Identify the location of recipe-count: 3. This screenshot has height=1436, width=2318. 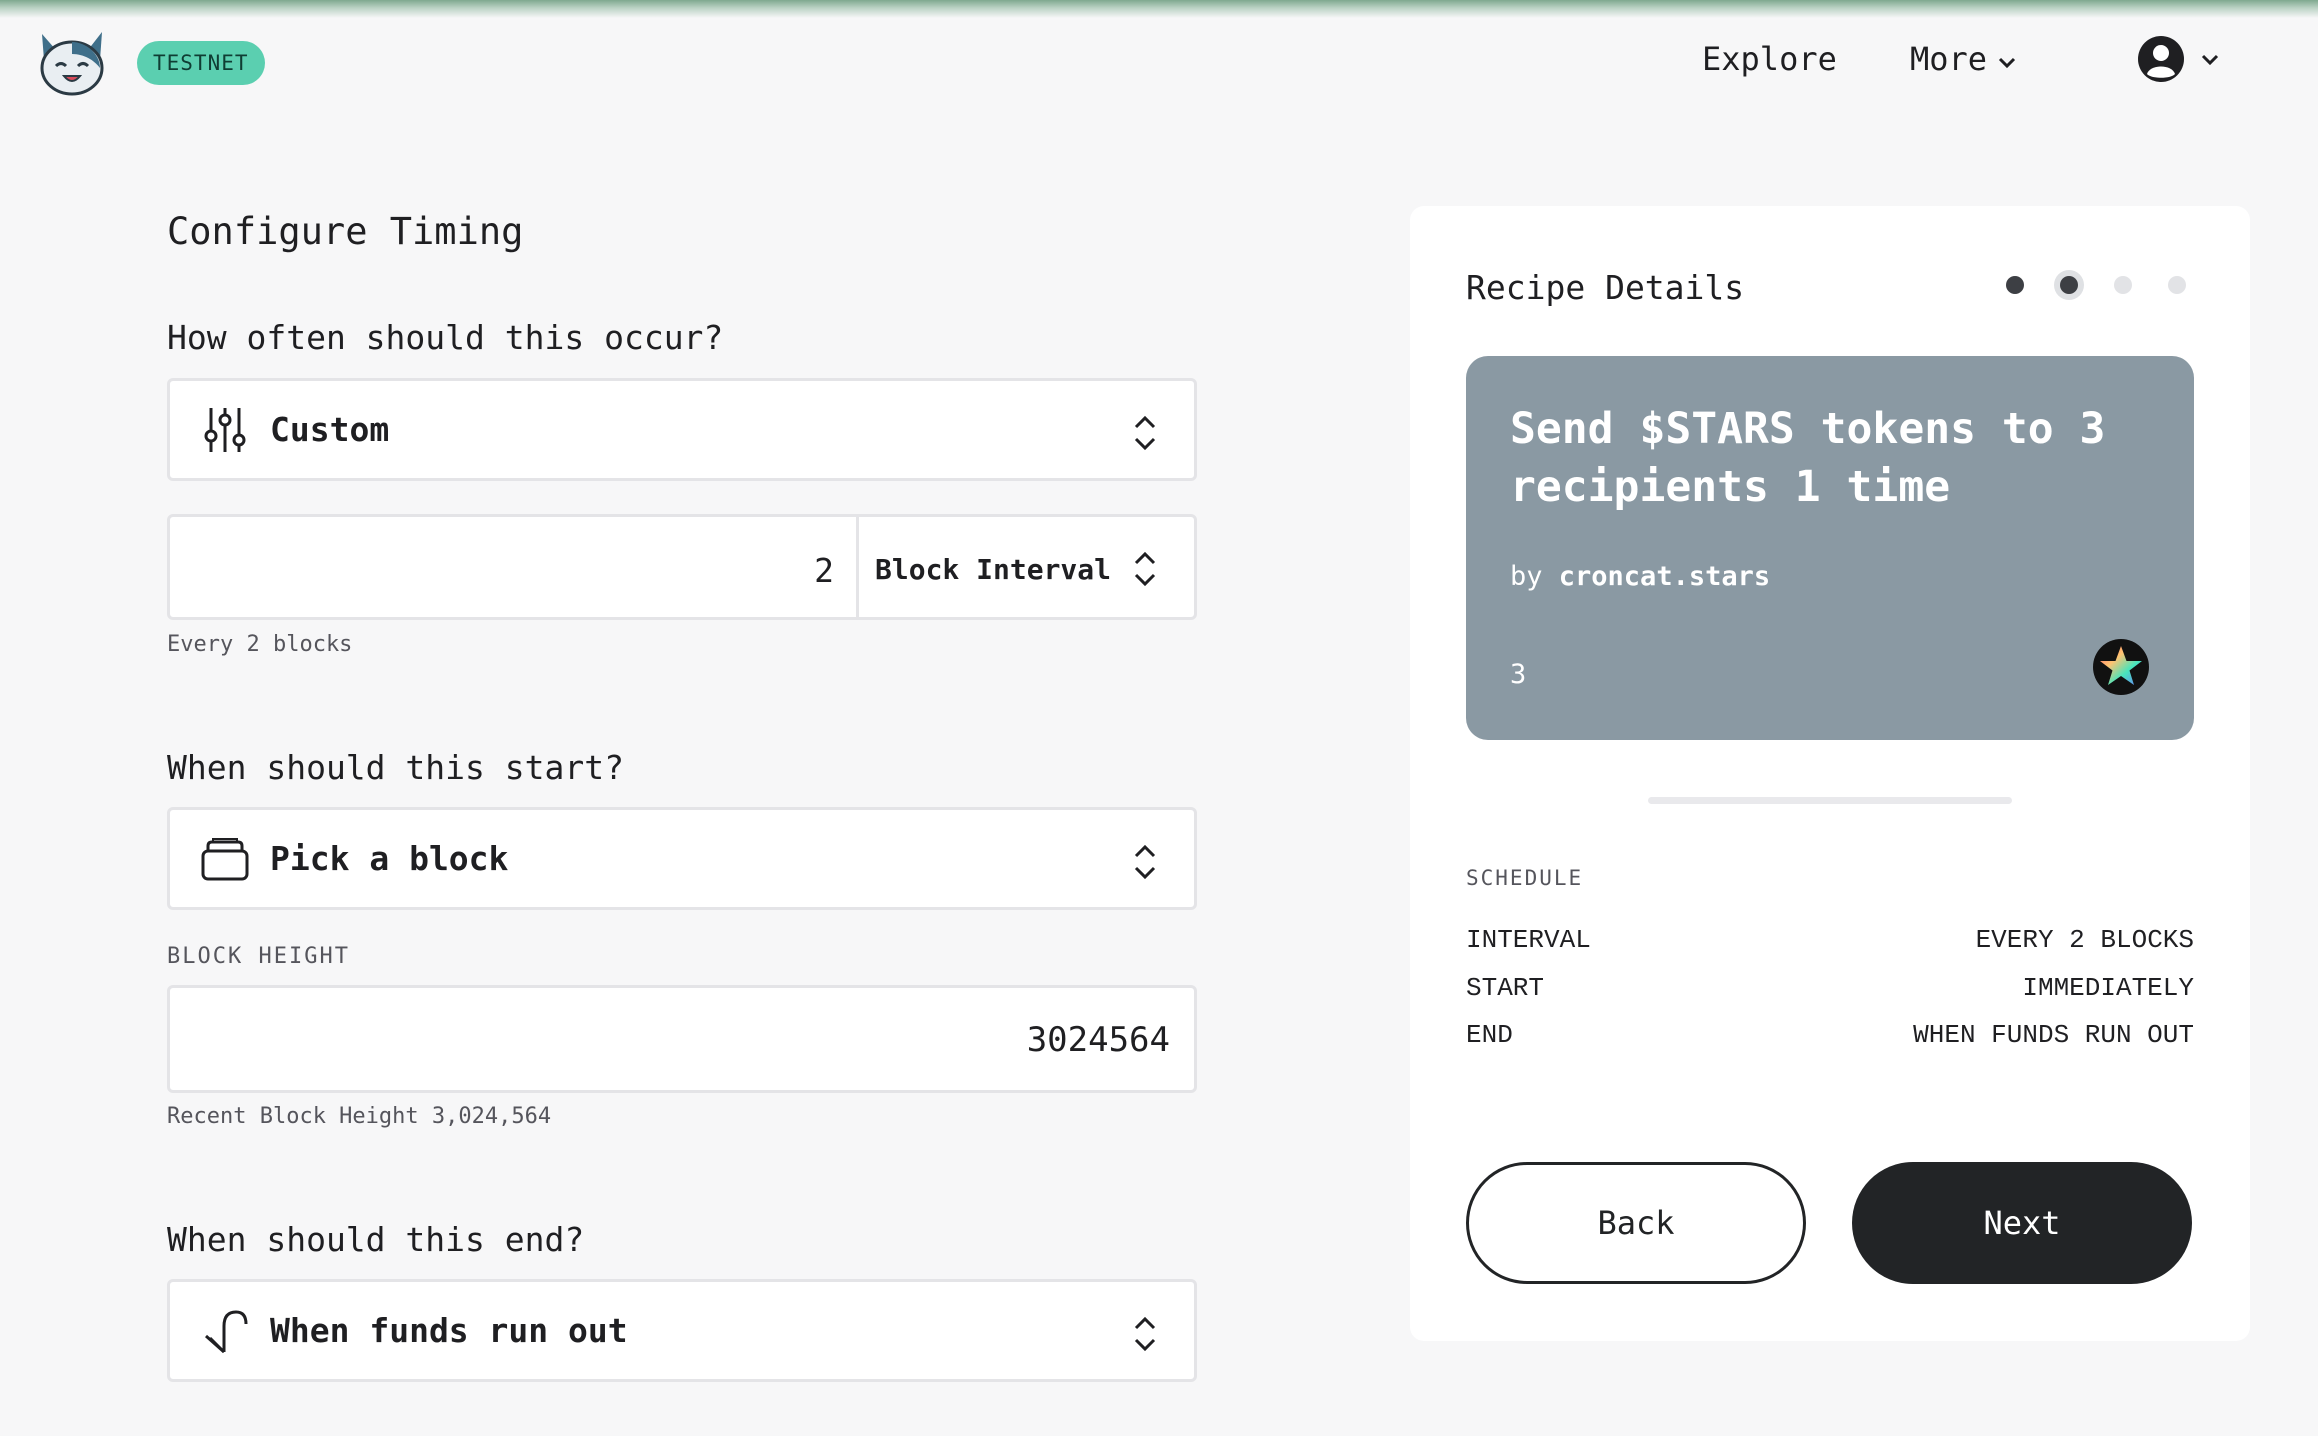
(1518, 674).